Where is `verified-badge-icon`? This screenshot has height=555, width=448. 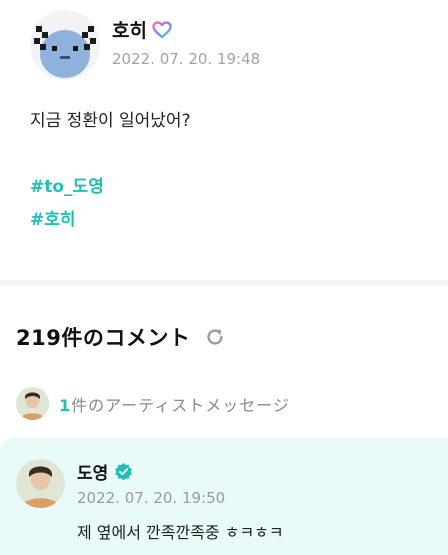
verified-badge-icon is located at coordinates (124, 471).